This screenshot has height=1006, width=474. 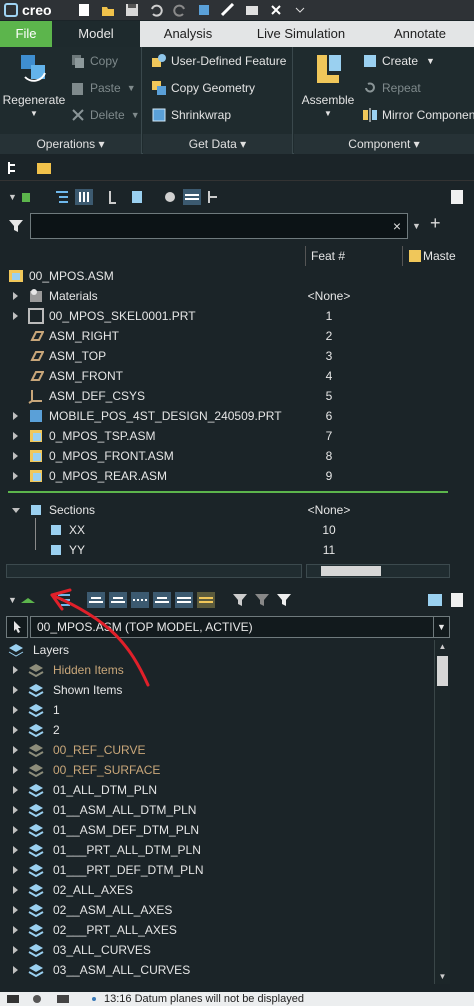 What do you see at coordinates (203, 88) in the screenshot?
I see `copy-geometry-button: Copy Geometry` at bounding box center [203, 88].